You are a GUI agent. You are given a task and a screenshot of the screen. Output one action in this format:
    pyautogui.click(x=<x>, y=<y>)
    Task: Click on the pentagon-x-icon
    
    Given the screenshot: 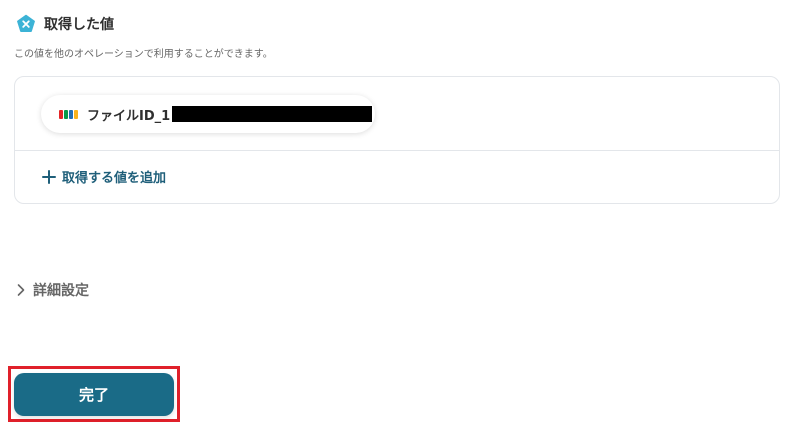 What is the action you would take?
    pyautogui.click(x=26, y=24)
    